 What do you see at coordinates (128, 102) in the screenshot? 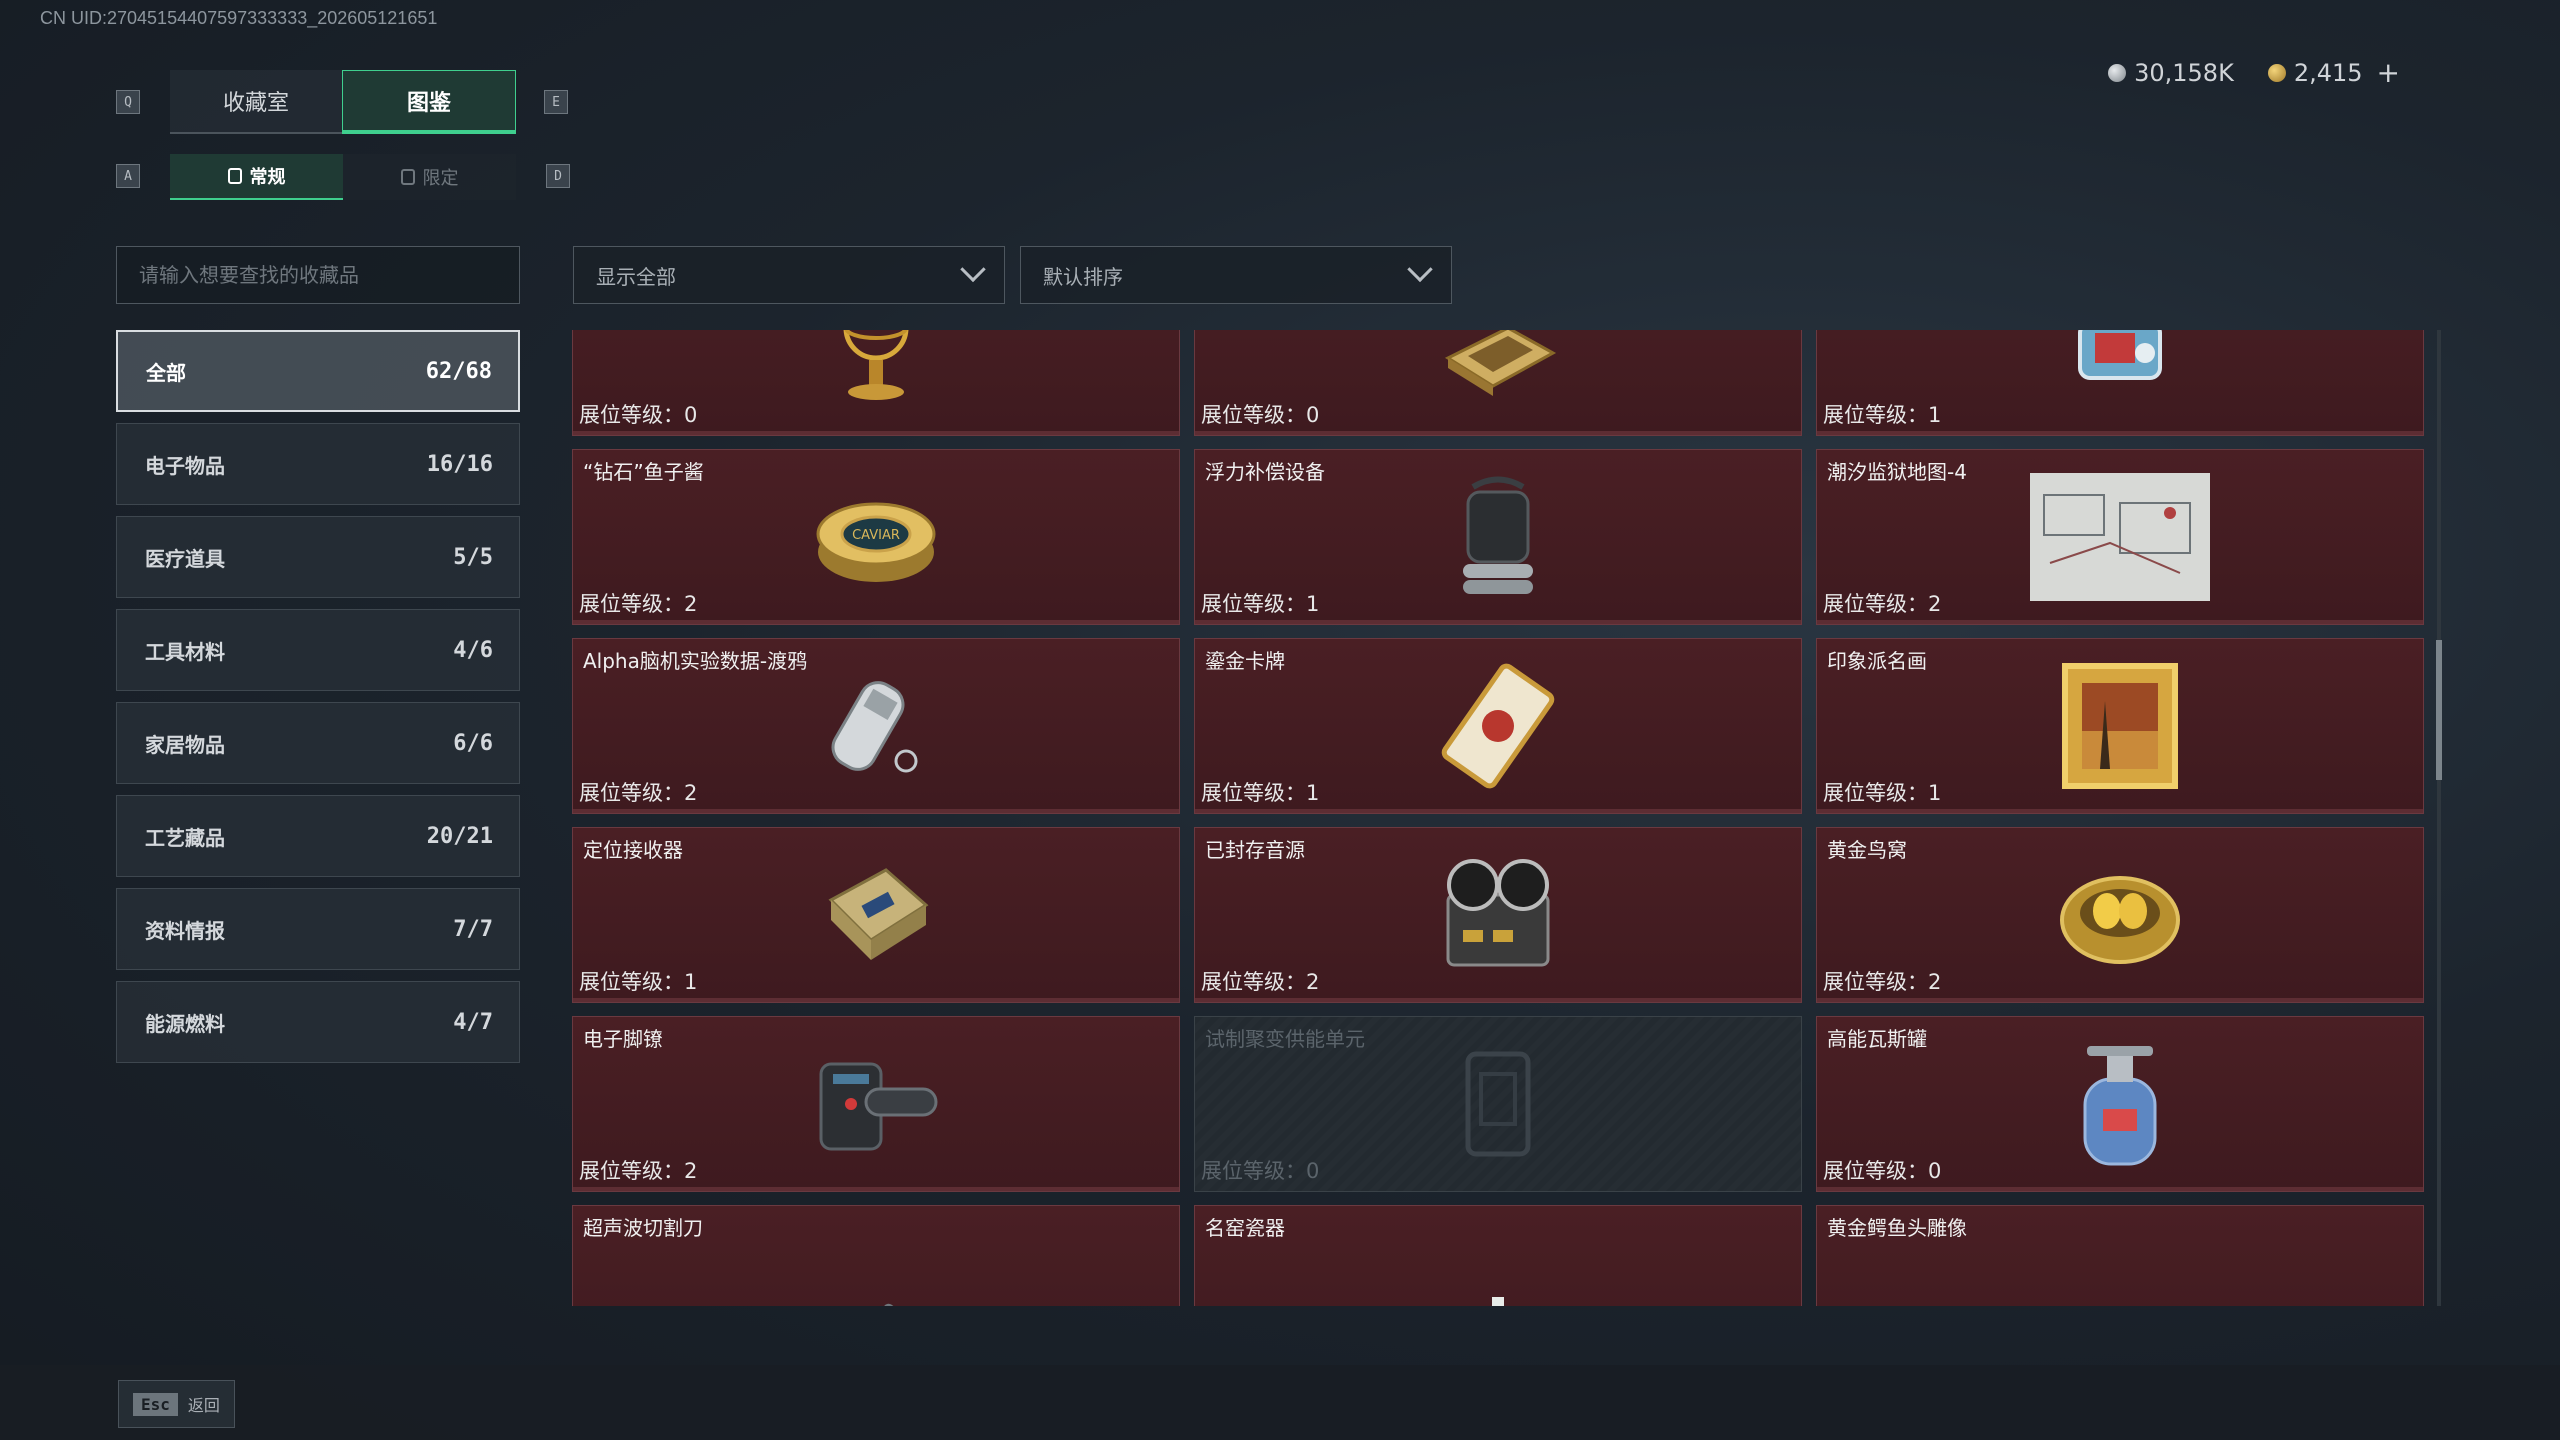
I see `key-hint-prev-tab: Q` at bounding box center [128, 102].